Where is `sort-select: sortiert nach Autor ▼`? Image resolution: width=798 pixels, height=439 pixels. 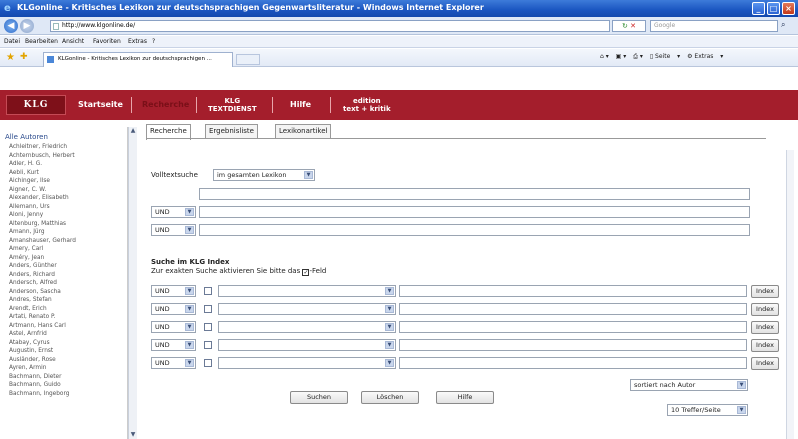
sort-select: sortiert nach Autor ▼ is located at coordinates (689, 385).